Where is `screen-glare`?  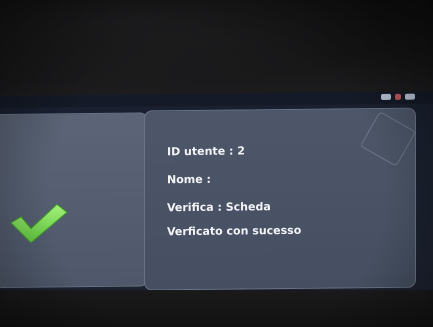
screen-glare is located at coordinates (388, 139).